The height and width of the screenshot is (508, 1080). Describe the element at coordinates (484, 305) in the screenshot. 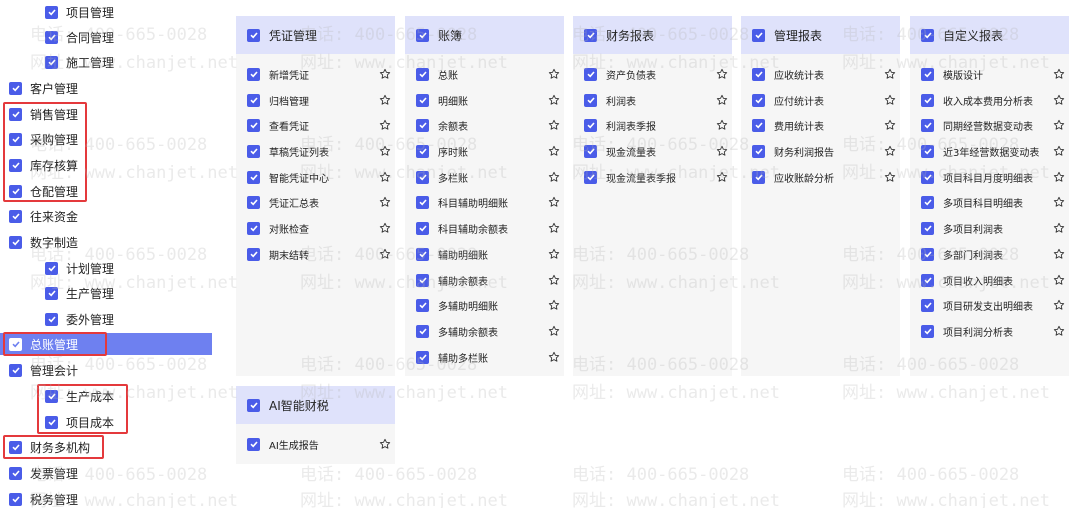

I see `menu-item: 多辅助明细账` at that location.